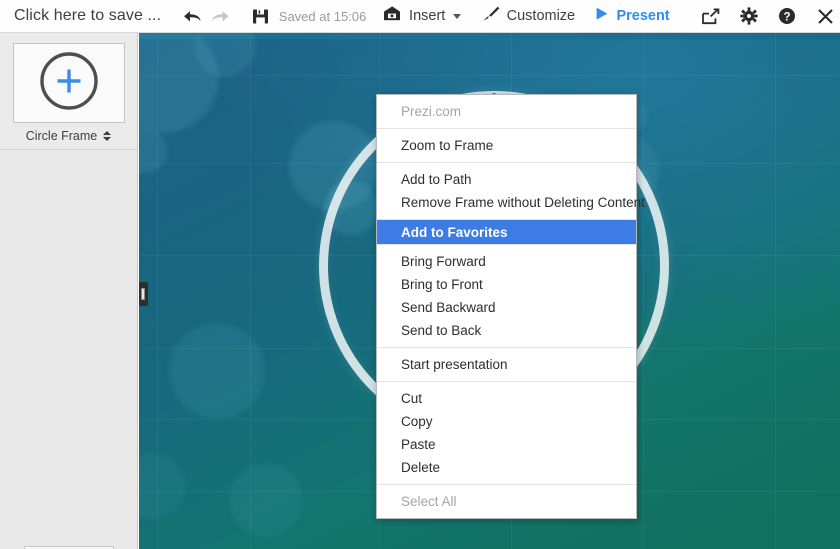 The width and height of the screenshot is (840, 549). I want to click on context-menu-section: Zoom to Frame, so click(506, 145).